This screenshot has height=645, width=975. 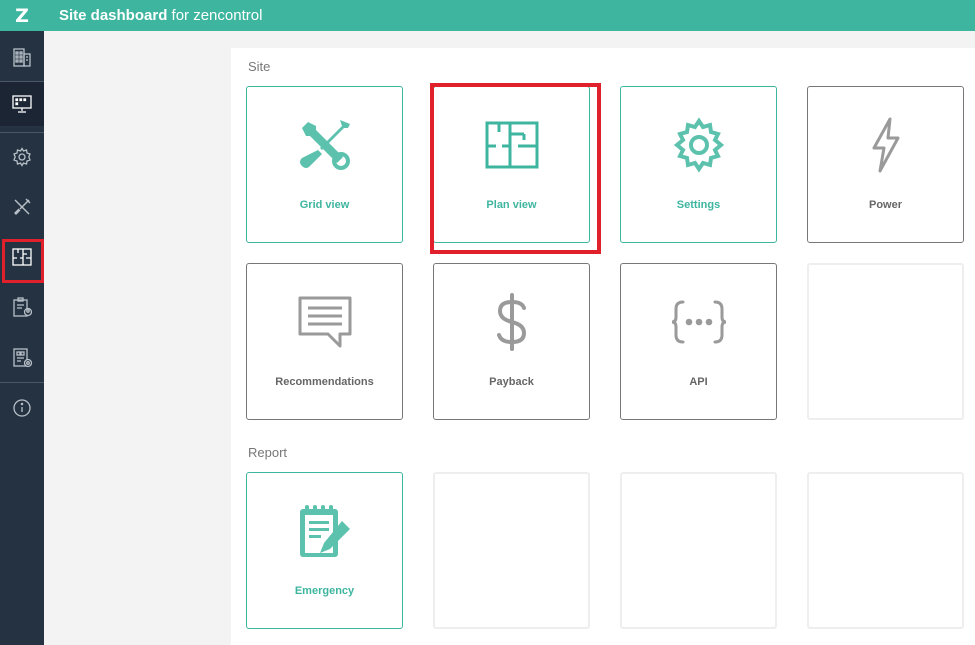 I want to click on chat-icon, so click(x=324, y=322).